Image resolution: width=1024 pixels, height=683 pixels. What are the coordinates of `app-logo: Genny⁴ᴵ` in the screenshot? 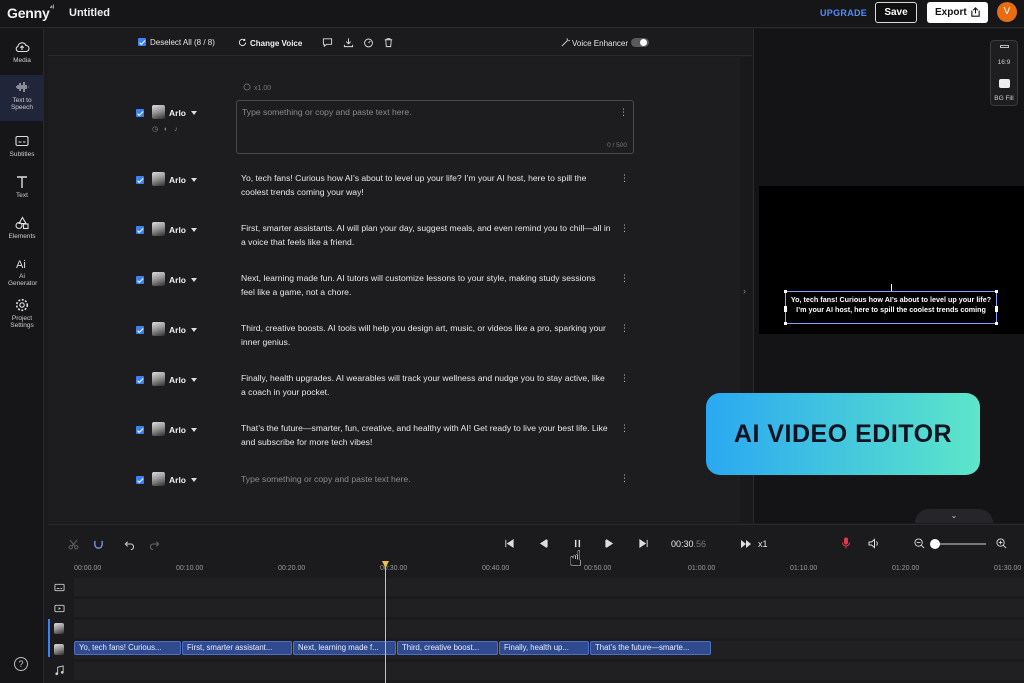 It's located at (30, 13).